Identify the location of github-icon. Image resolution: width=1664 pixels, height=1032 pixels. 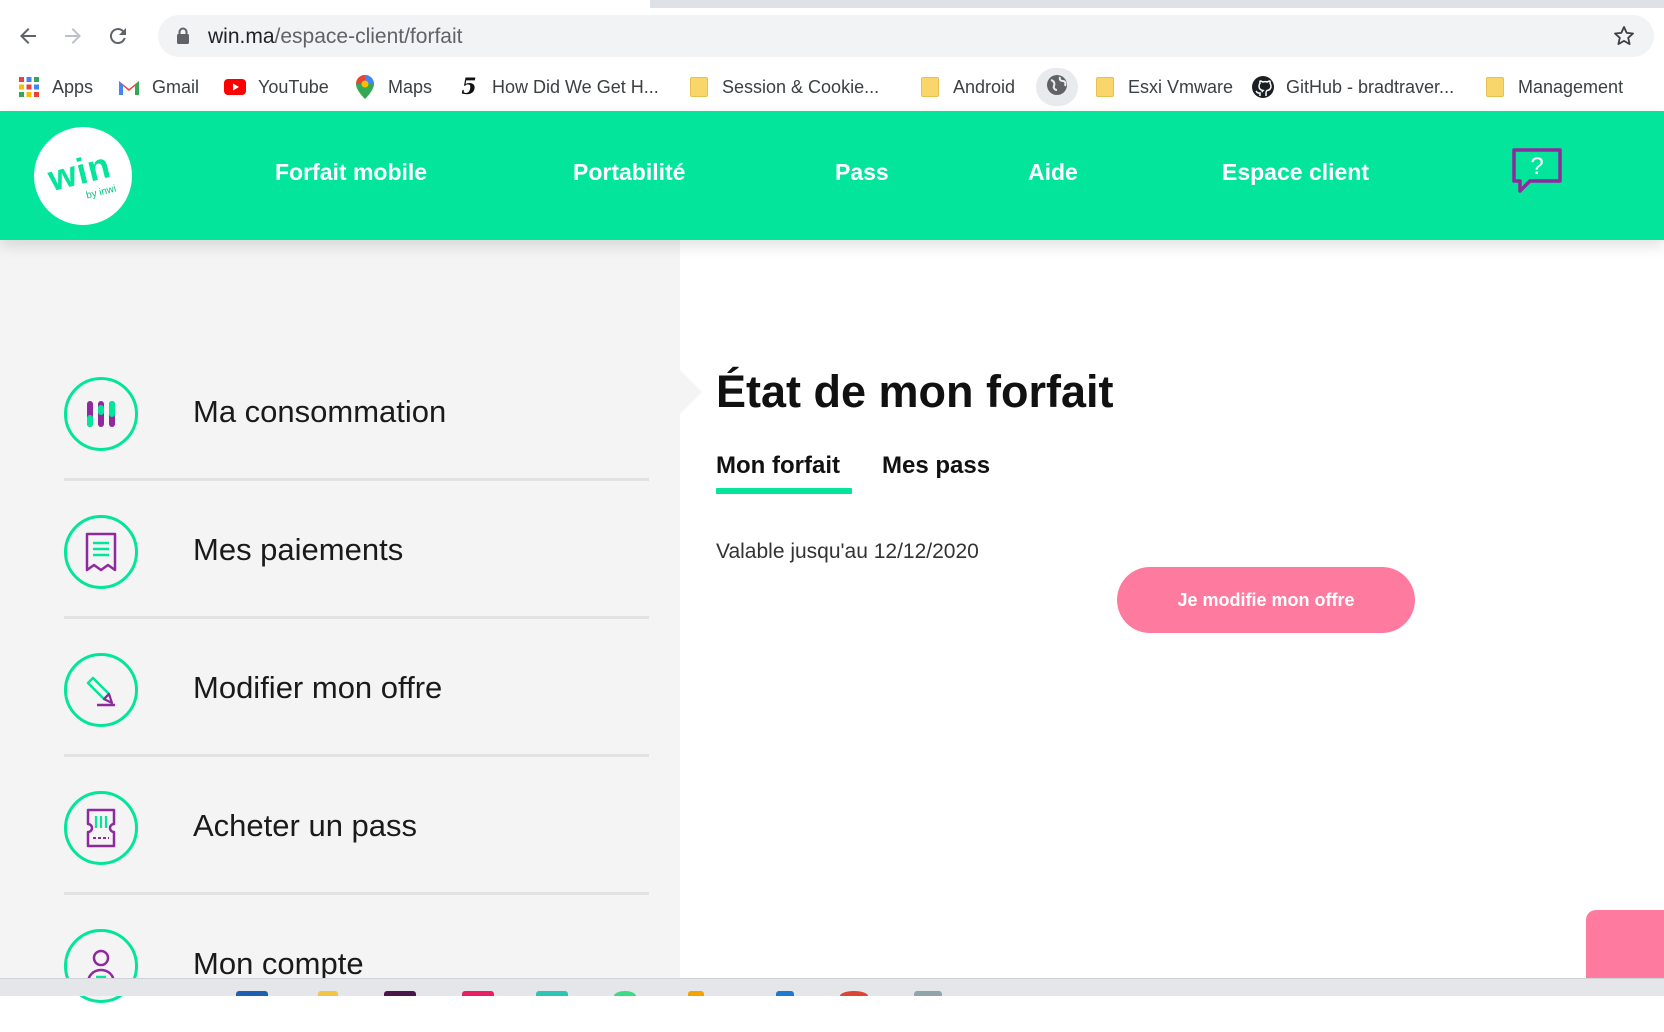
(1263, 87).